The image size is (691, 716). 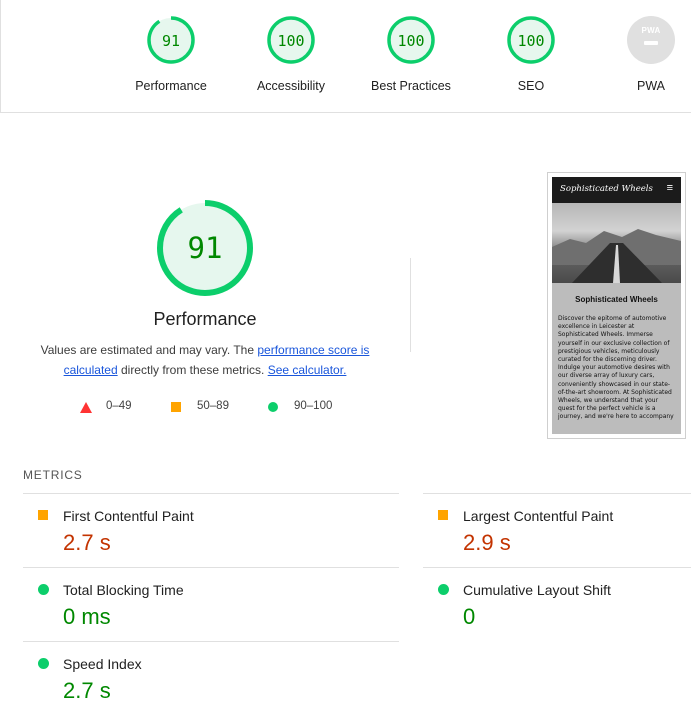 I want to click on gauge-performance: 91 Performance, so click(x=171, y=54).